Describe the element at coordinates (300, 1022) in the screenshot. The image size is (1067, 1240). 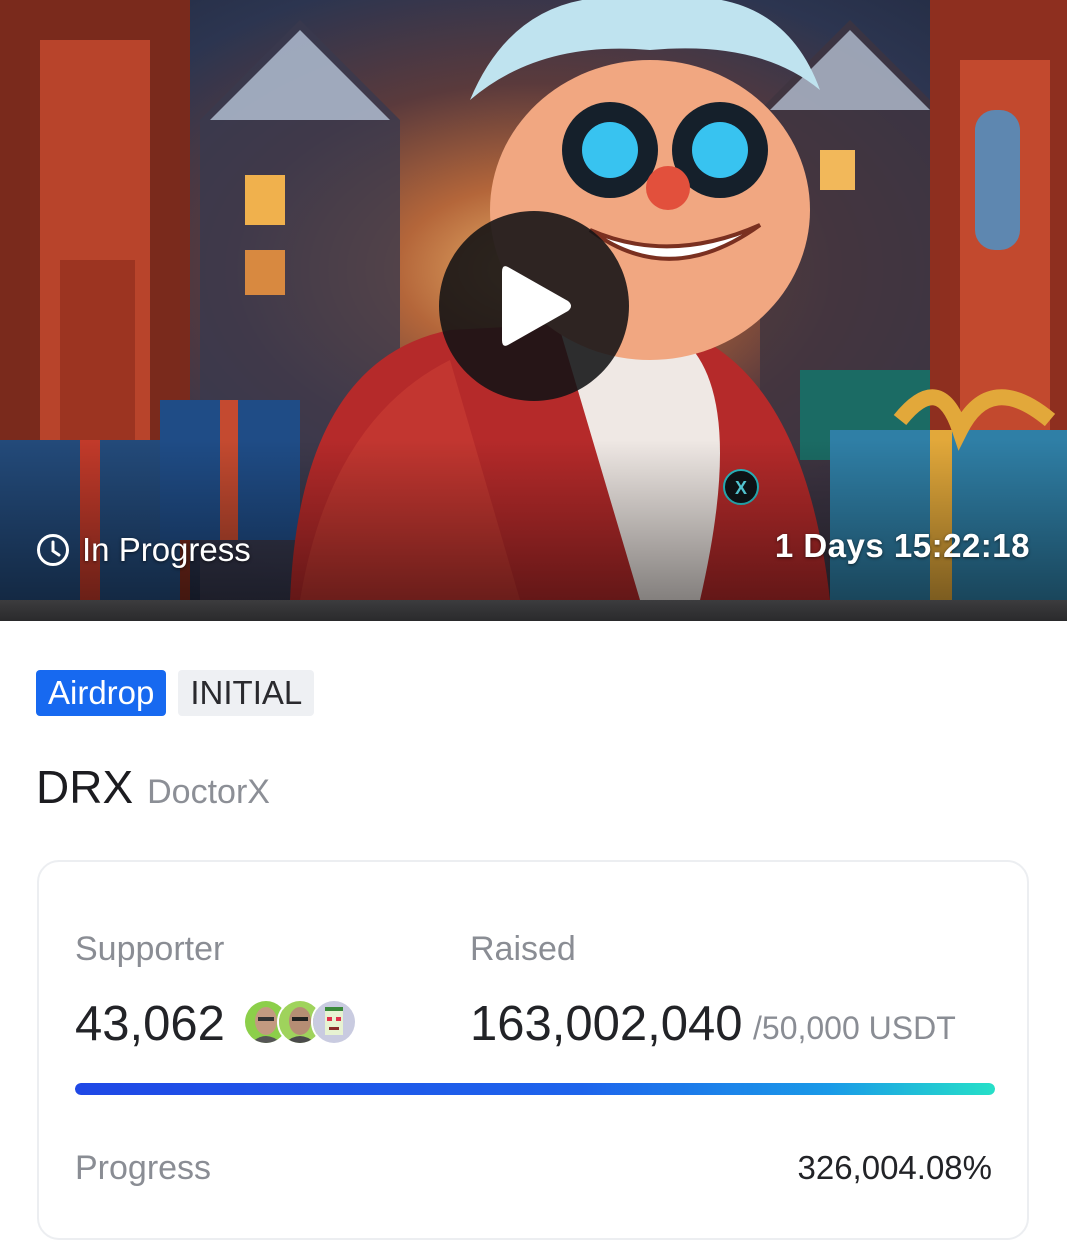
I see `supporter-avatars` at that location.